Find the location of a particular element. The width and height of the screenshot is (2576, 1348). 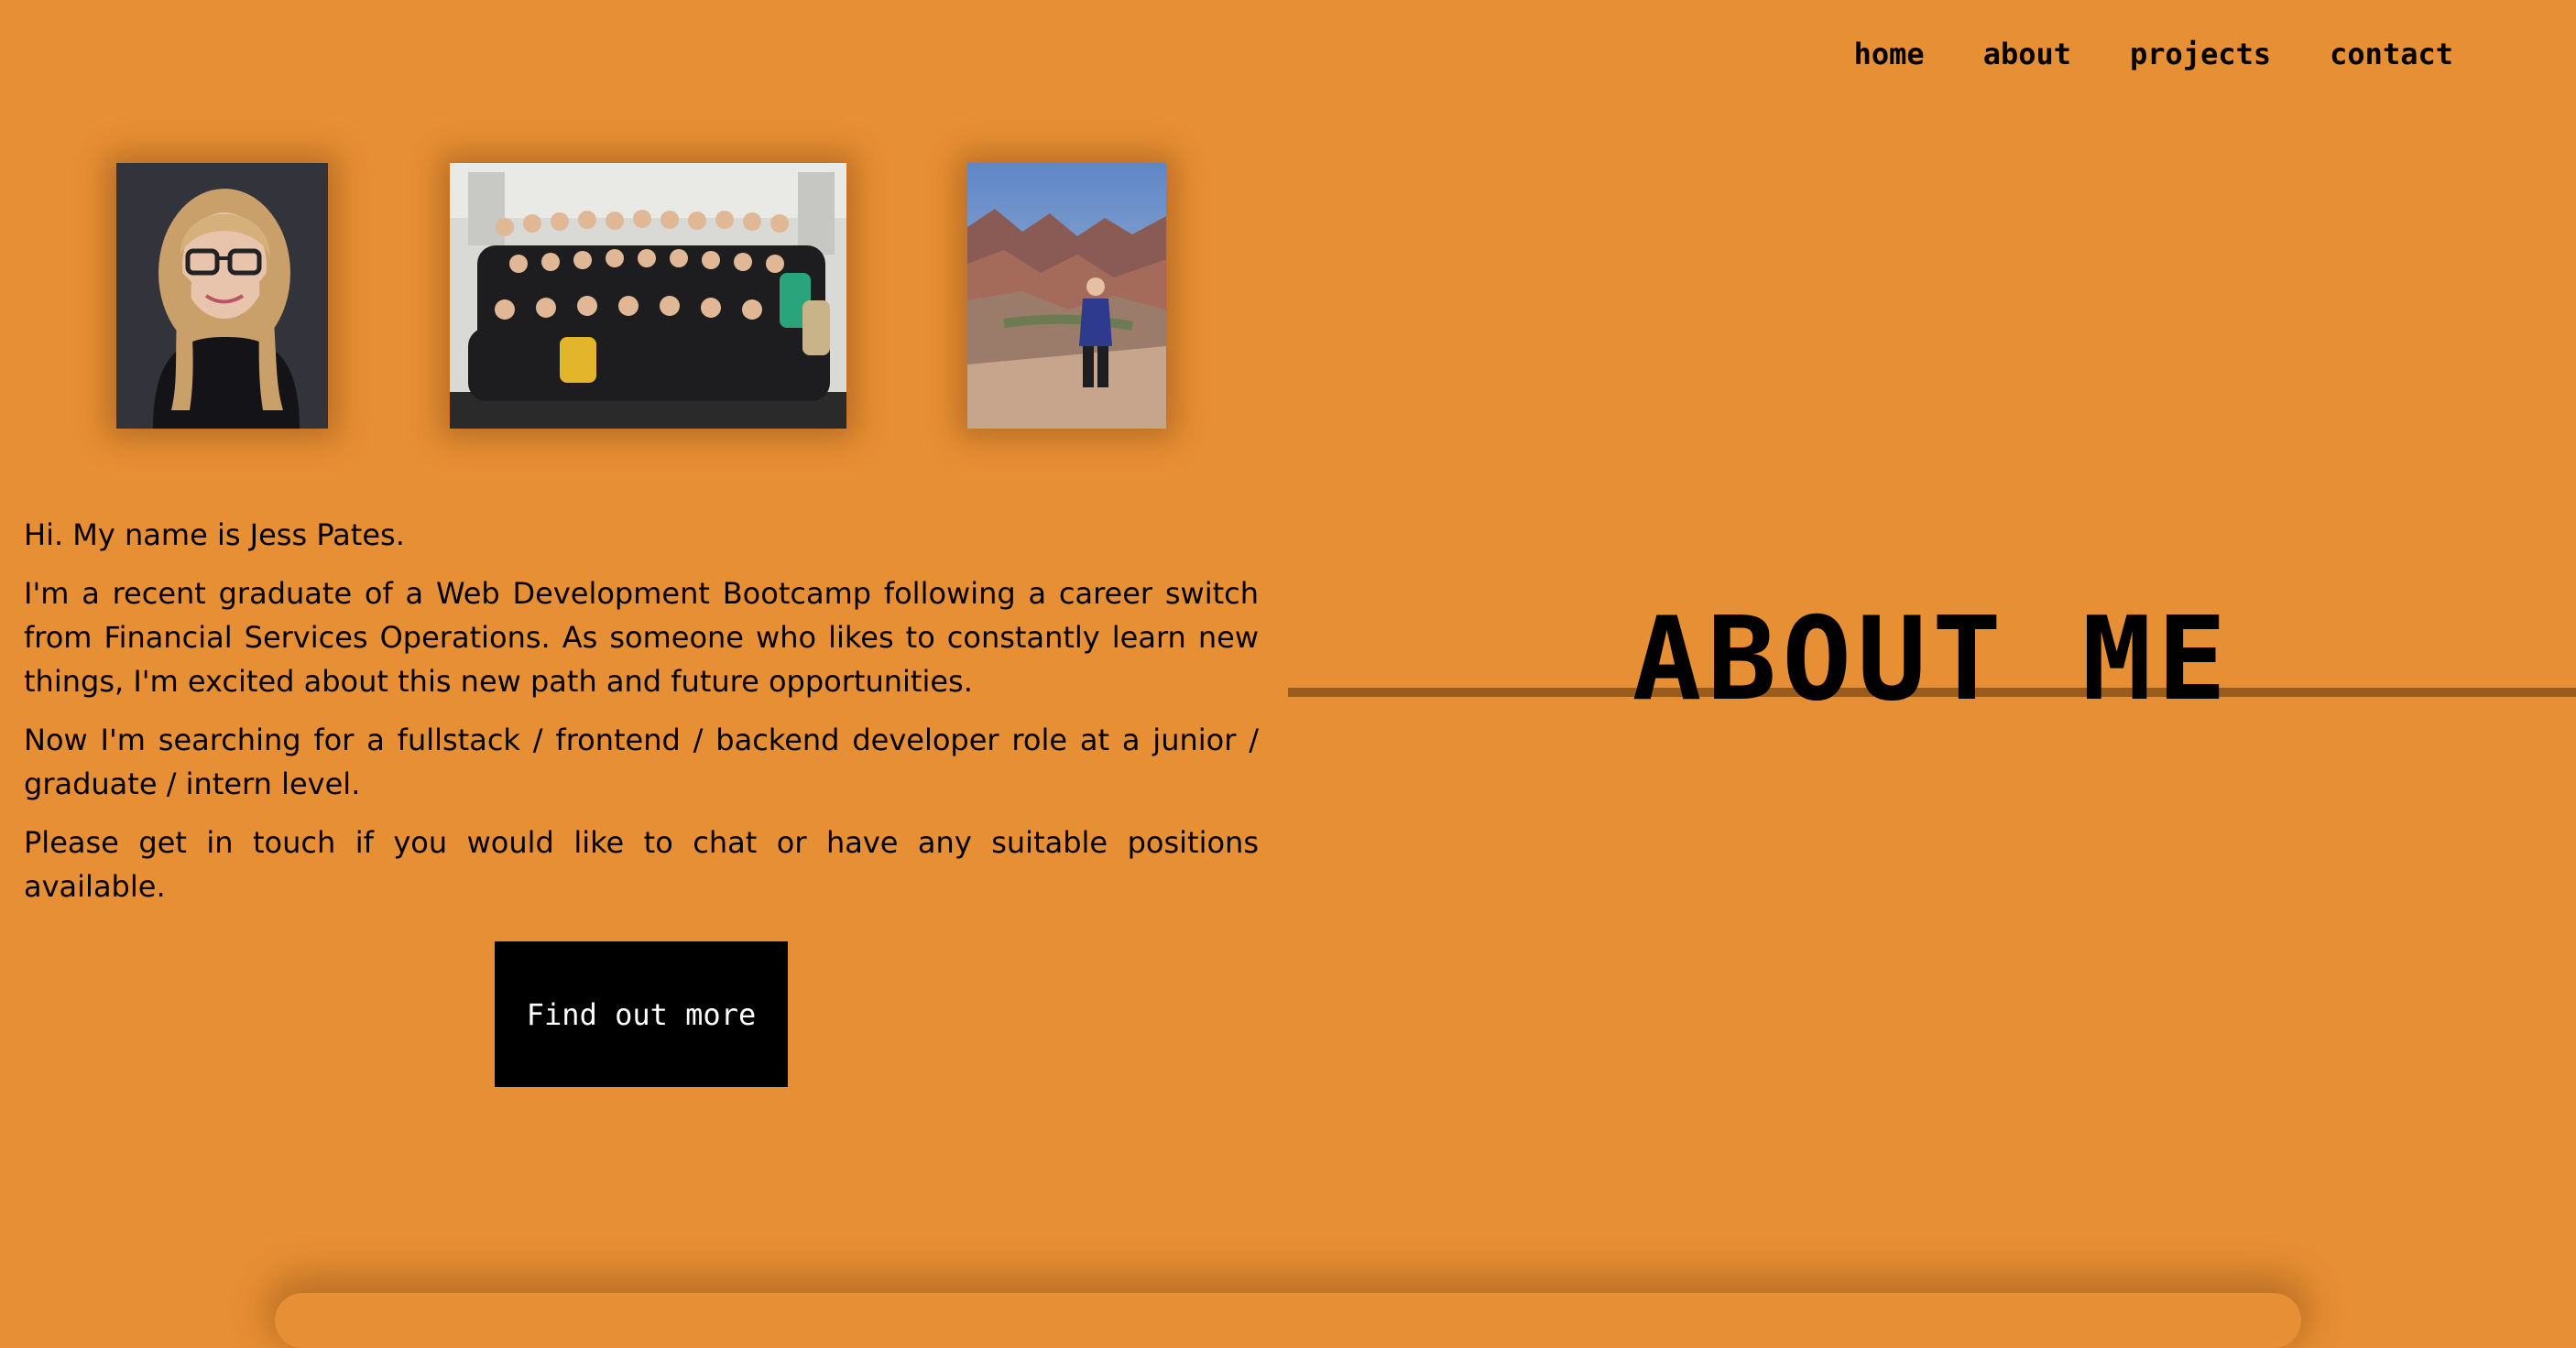

hiking-photo is located at coordinates (1067, 296).